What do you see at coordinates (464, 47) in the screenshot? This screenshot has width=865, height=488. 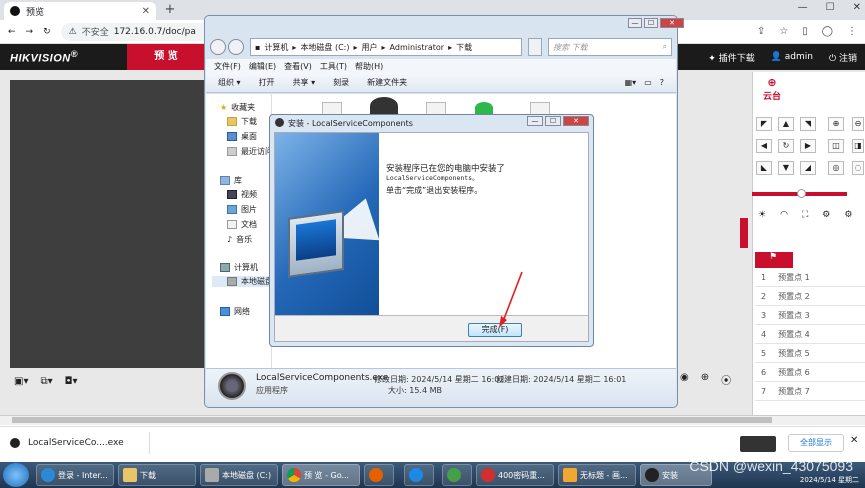 I see `breadcrumb-item: 下载` at bounding box center [464, 47].